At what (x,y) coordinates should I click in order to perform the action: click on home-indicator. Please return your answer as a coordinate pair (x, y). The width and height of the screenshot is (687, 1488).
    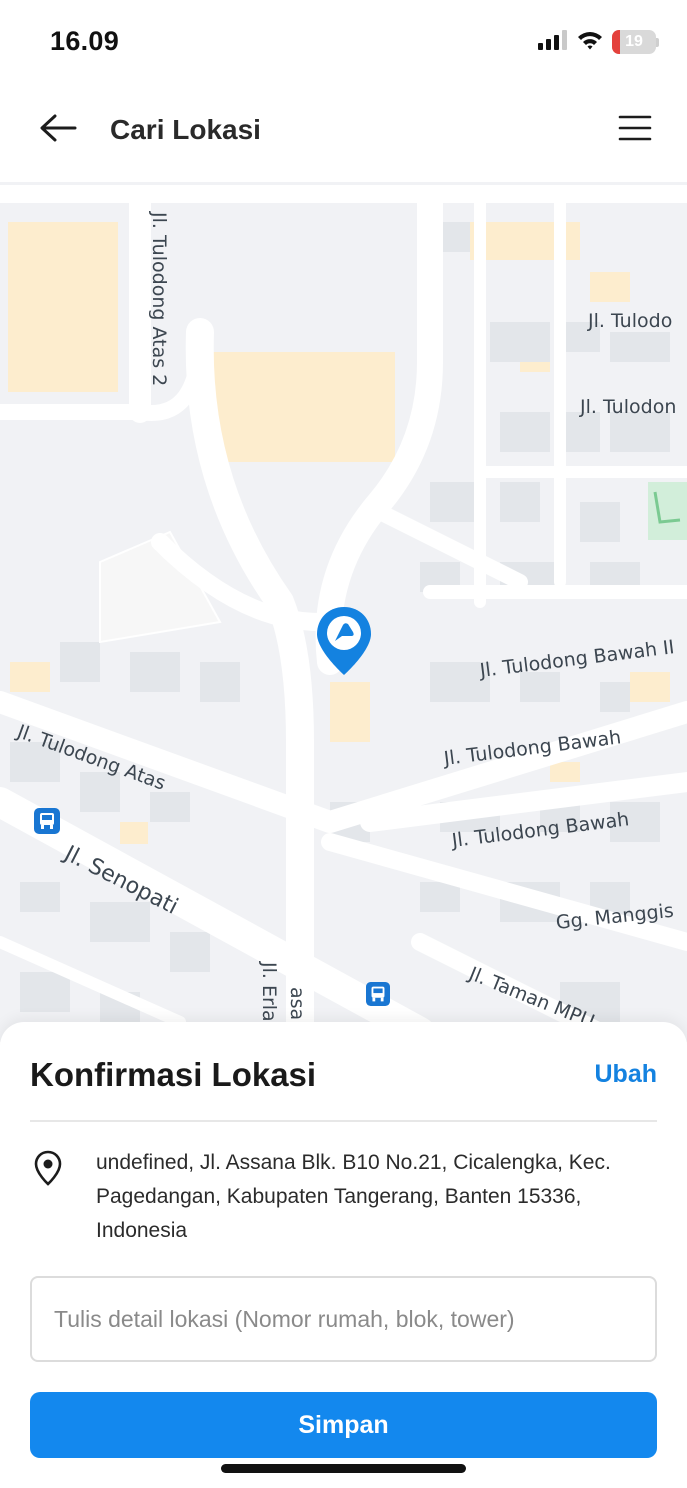
    Looking at the image, I should click on (343, 1468).